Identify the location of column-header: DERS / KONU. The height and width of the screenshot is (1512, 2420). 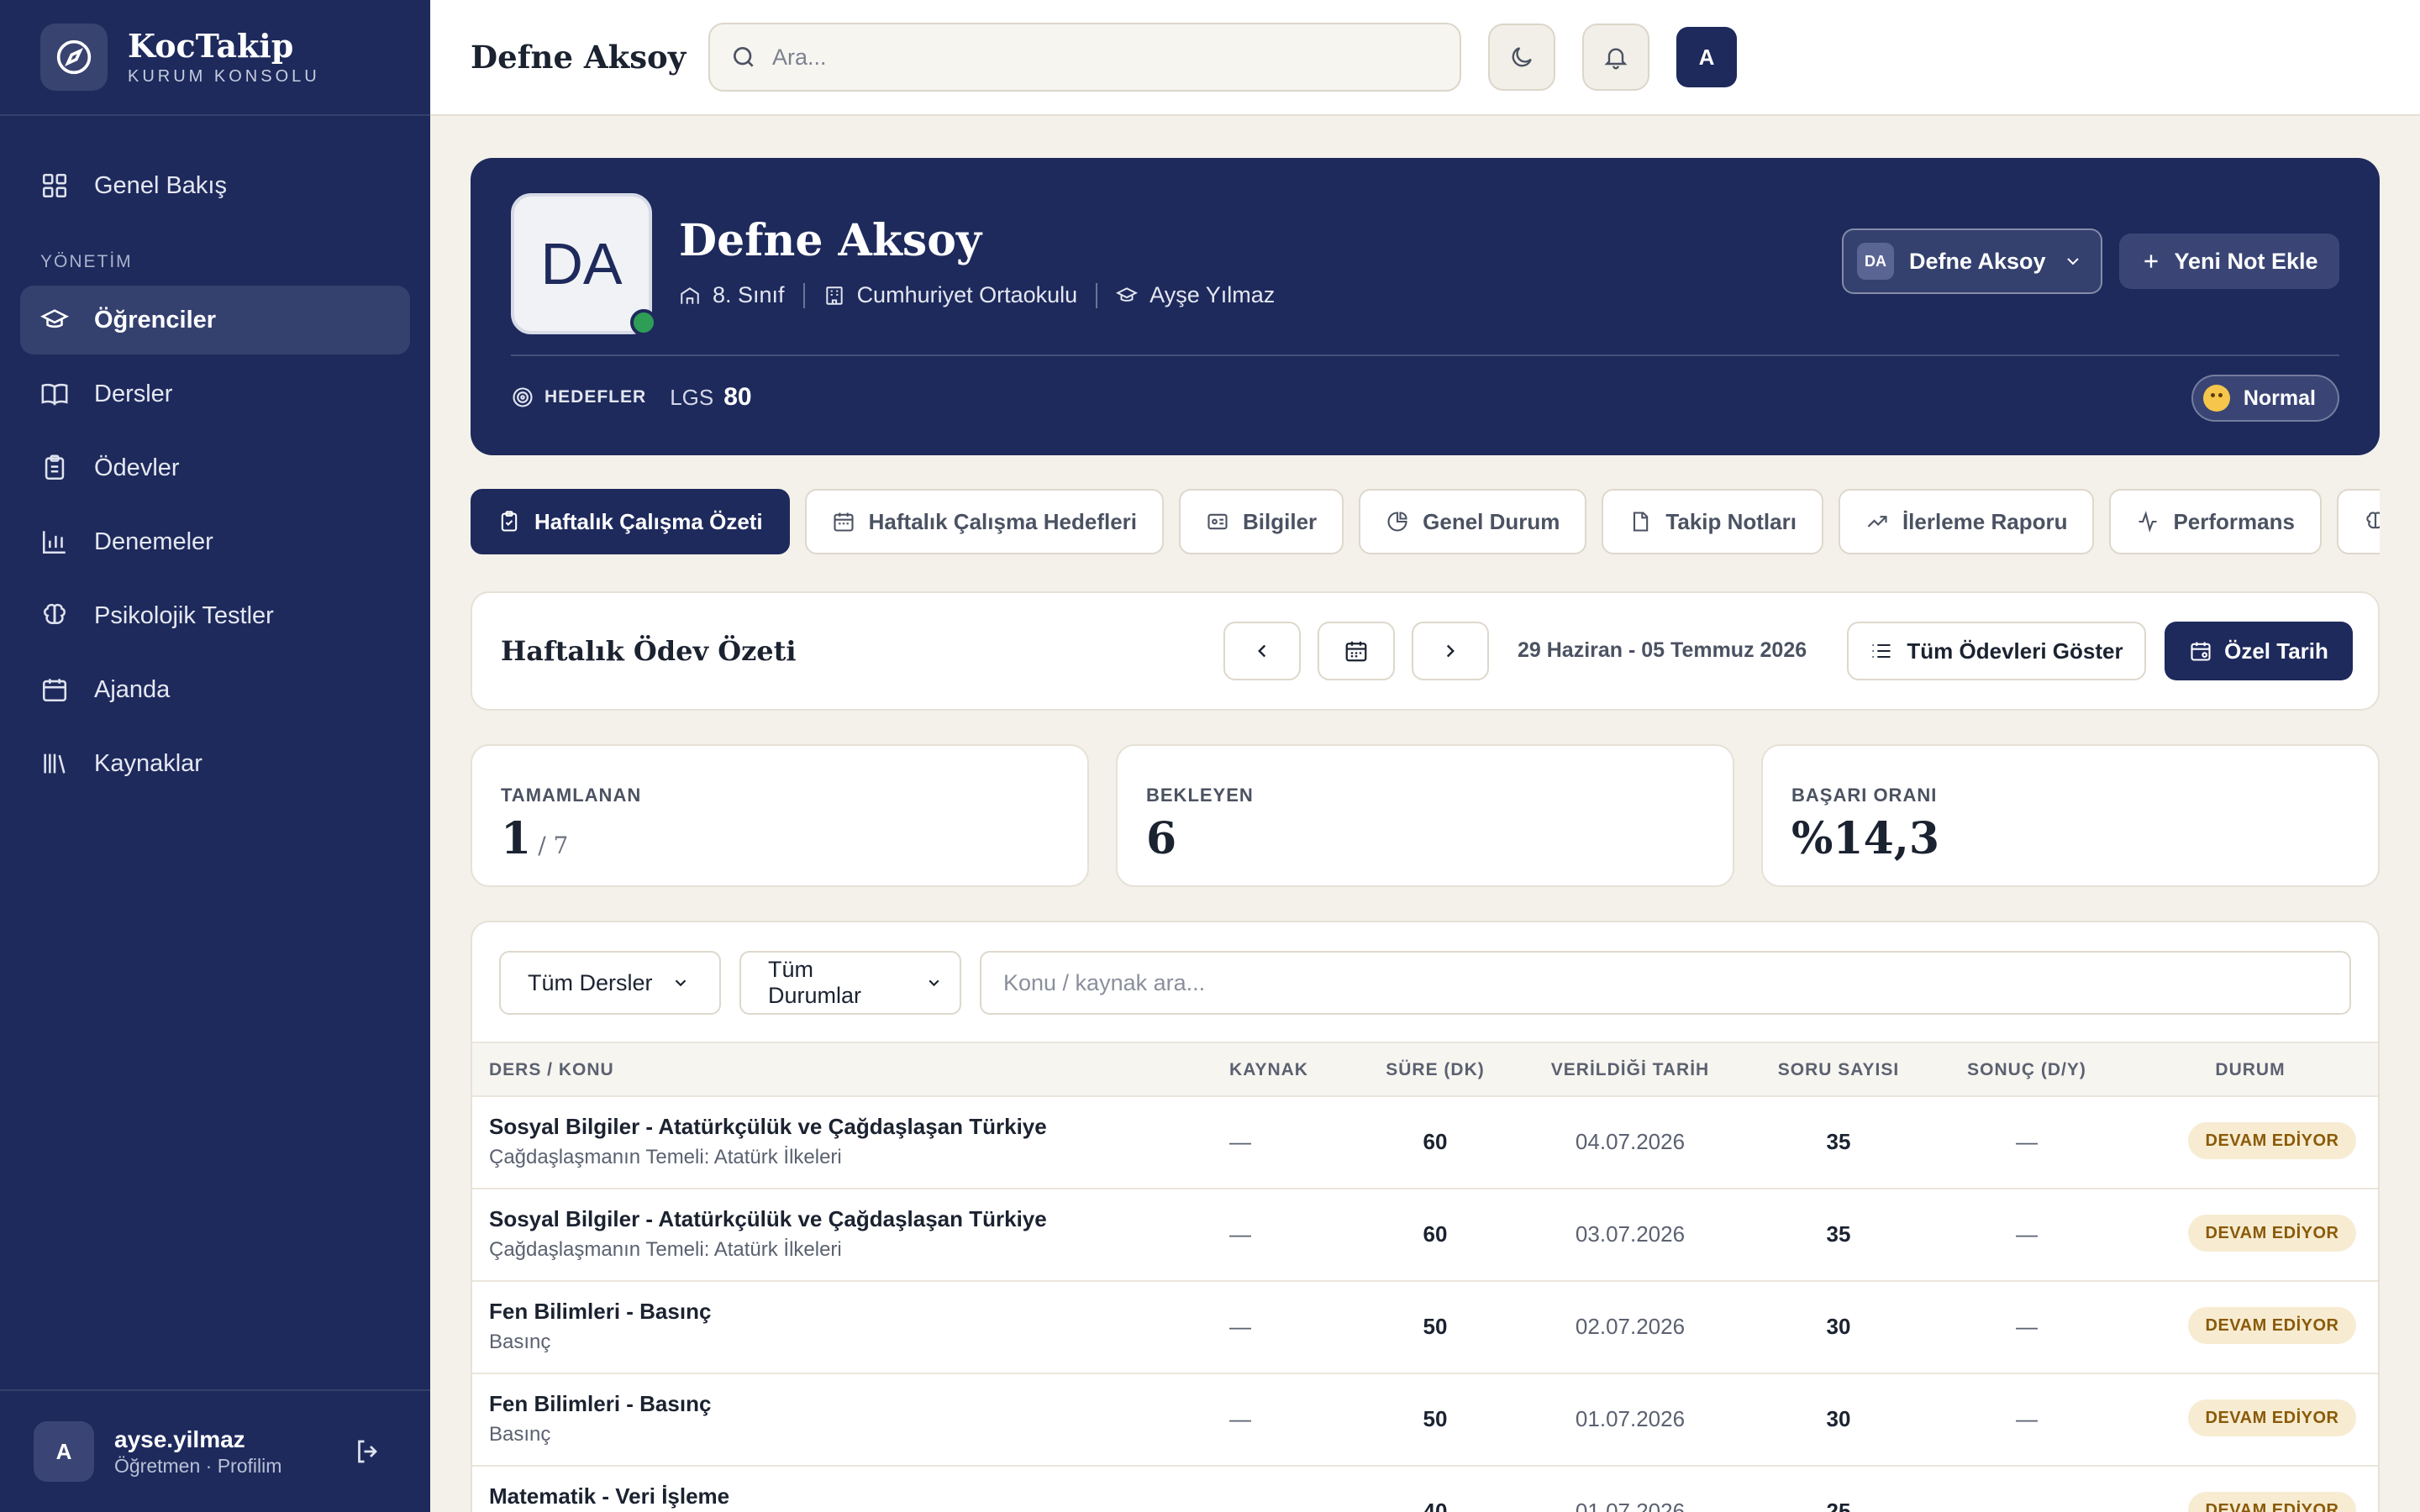
(552, 1070).